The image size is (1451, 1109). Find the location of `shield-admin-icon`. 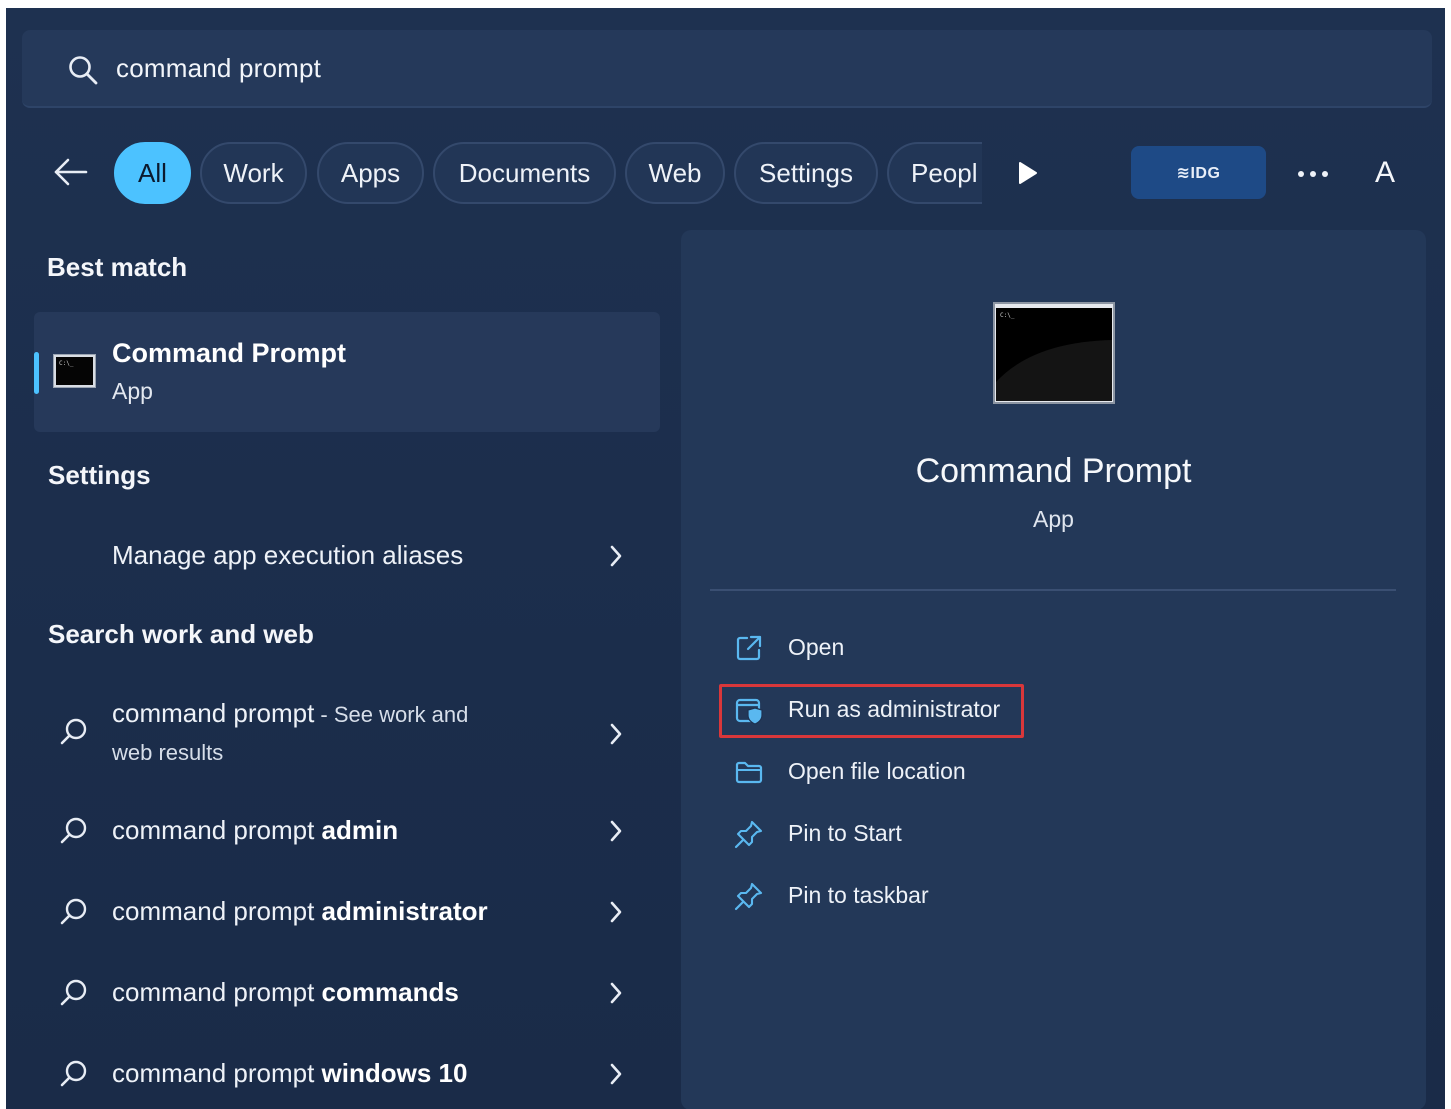

shield-admin-icon is located at coordinates (749, 711).